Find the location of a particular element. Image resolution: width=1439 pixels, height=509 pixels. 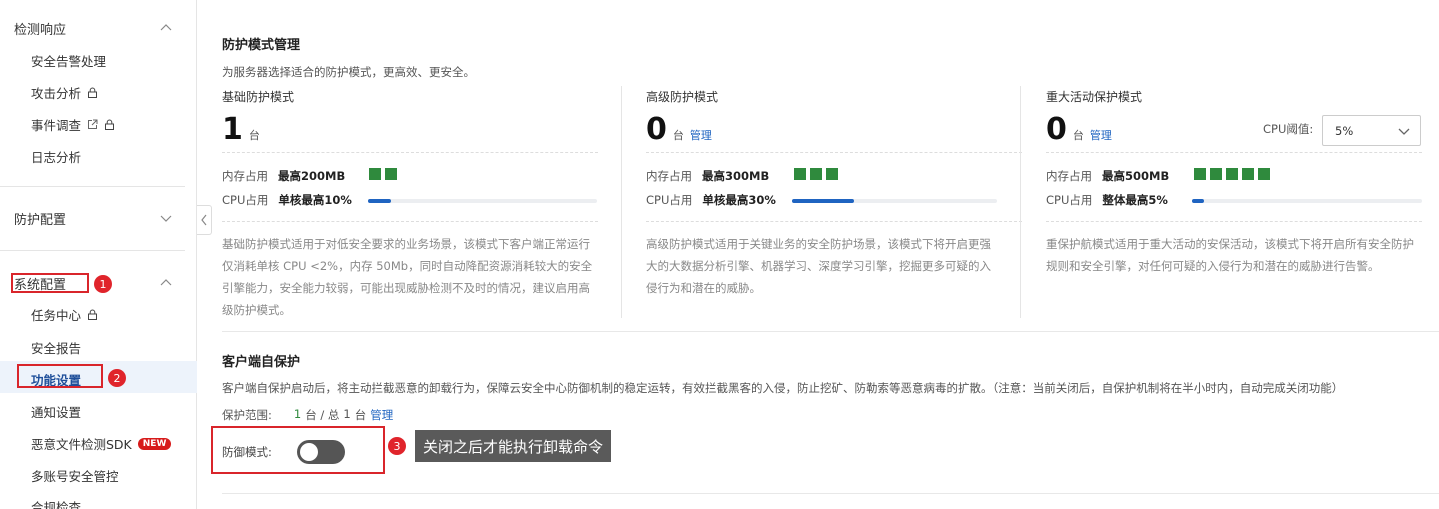

mode-name: 重大活动保护模式 is located at coordinates (1094, 97).